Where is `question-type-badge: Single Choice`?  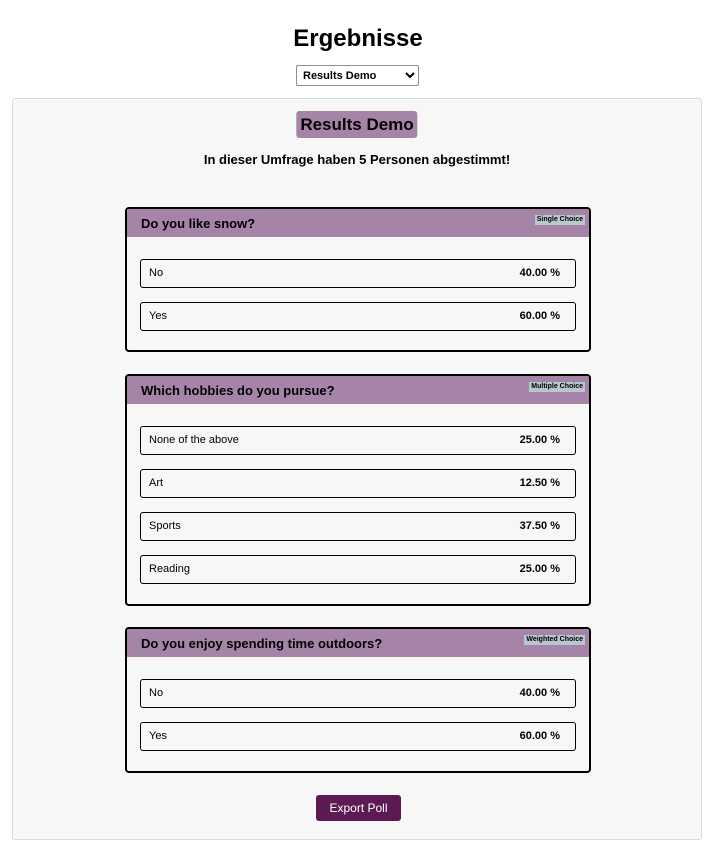
question-type-badge: Single Choice is located at coordinates (559, 220).